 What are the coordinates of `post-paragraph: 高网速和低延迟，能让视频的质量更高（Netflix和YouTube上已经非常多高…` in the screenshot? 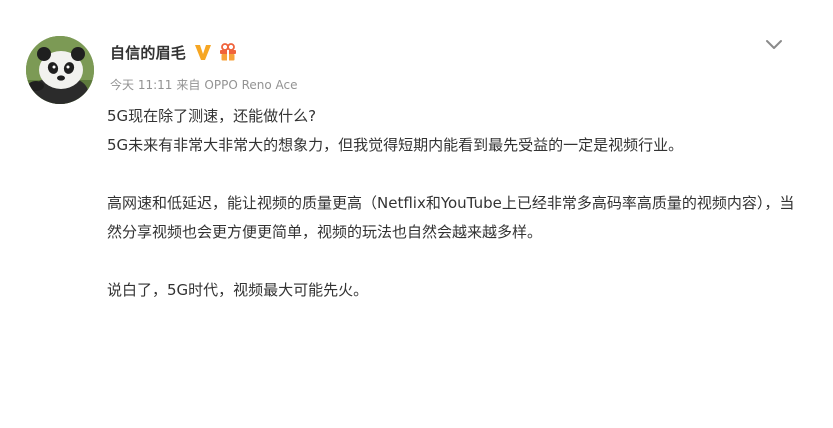 It's located at (451, 217).